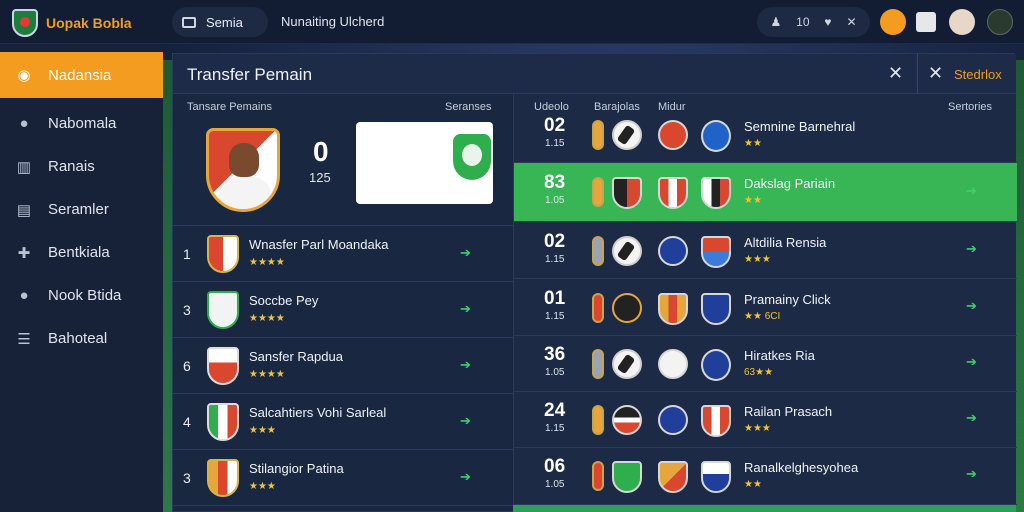  Describe the element at coordinates (978, 74) in the screenshot. I see `panel-action-link: Stedrlox` at that location.